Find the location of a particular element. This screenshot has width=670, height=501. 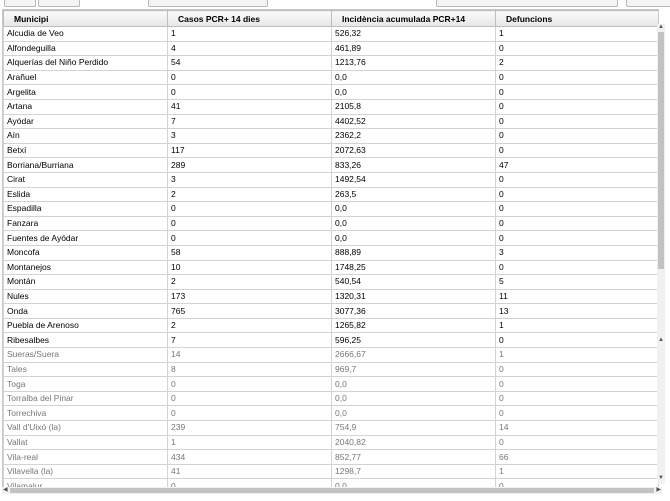

table-row: Espadilla 0 0,0 0 is located at coordinates (330, 209).